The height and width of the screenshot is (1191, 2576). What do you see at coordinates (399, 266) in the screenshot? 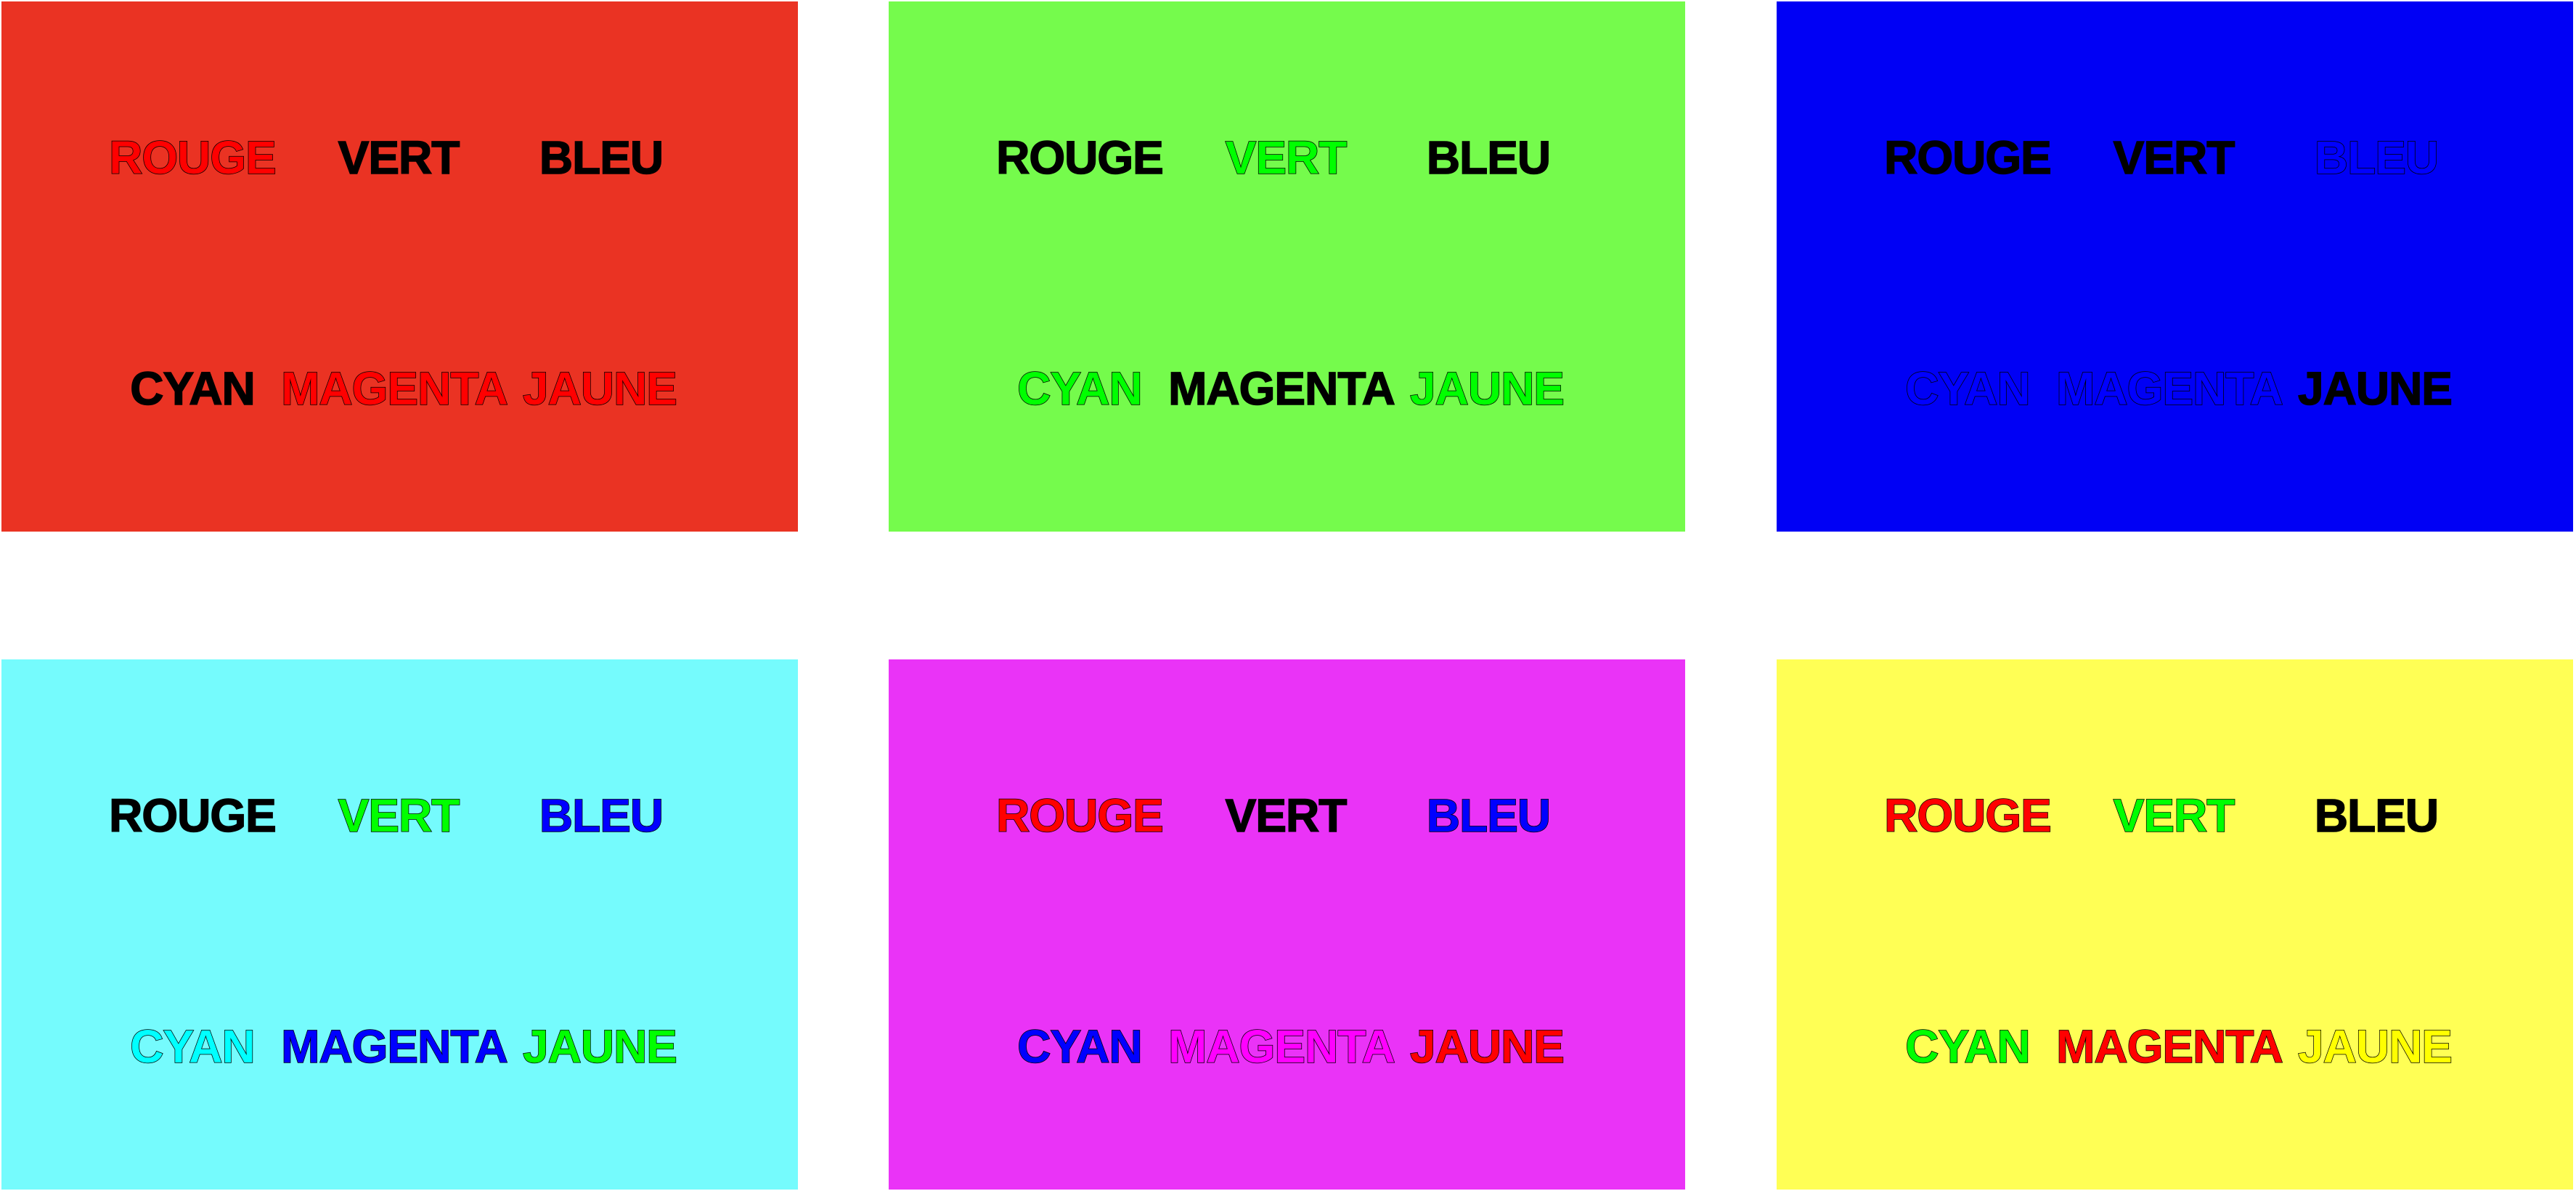
I see `color-panel-red: ROUGE VERT BLEU CYAN MAGENTA JAUNE` at bounding box center [399, 266].